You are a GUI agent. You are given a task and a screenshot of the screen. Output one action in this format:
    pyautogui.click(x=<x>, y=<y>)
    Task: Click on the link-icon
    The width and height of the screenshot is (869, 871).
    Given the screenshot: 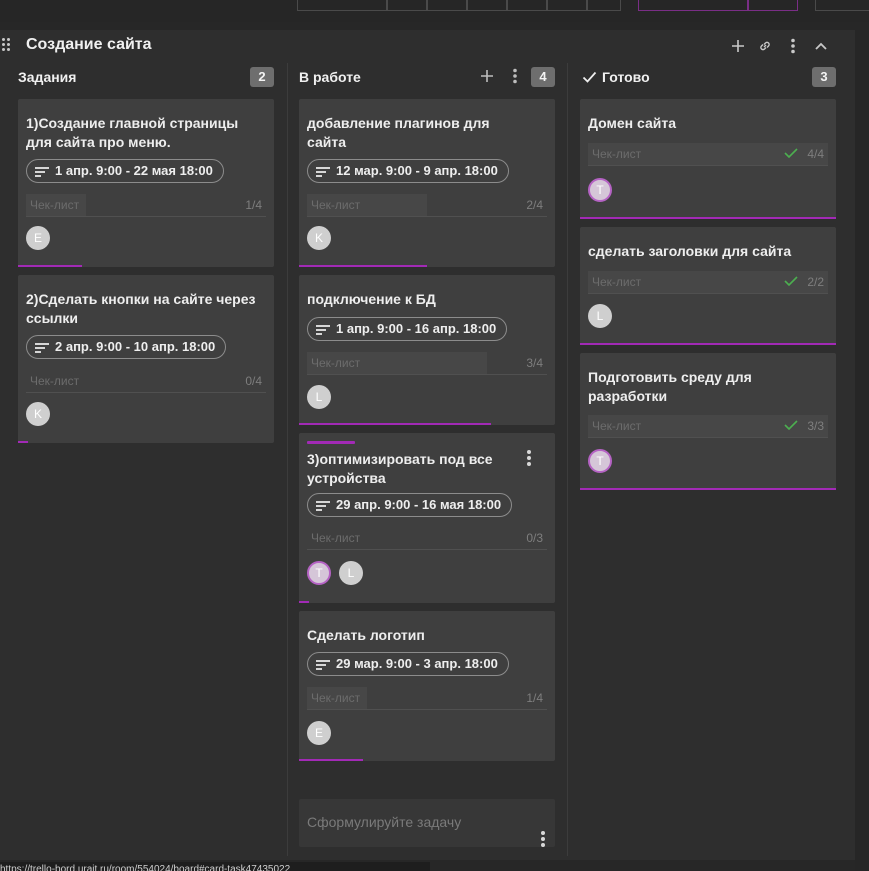 What is the action you would take?
    pyautogui.click(x=765, y=46)
    